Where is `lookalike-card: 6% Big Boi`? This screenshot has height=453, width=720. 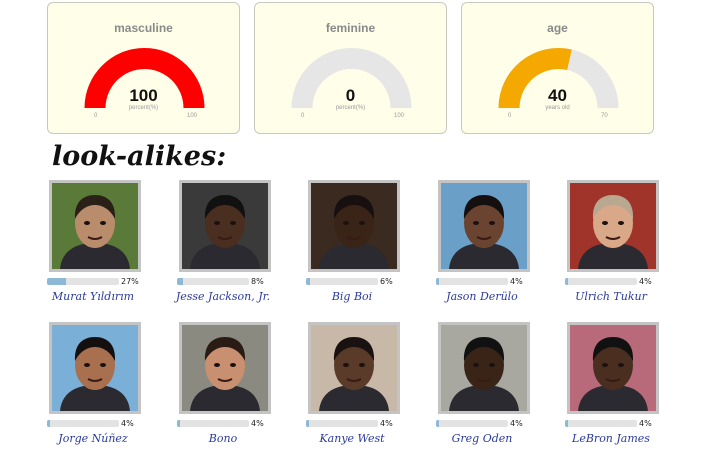 lookalike-card: 6% Big Boi is located at coordinates (362, 245).